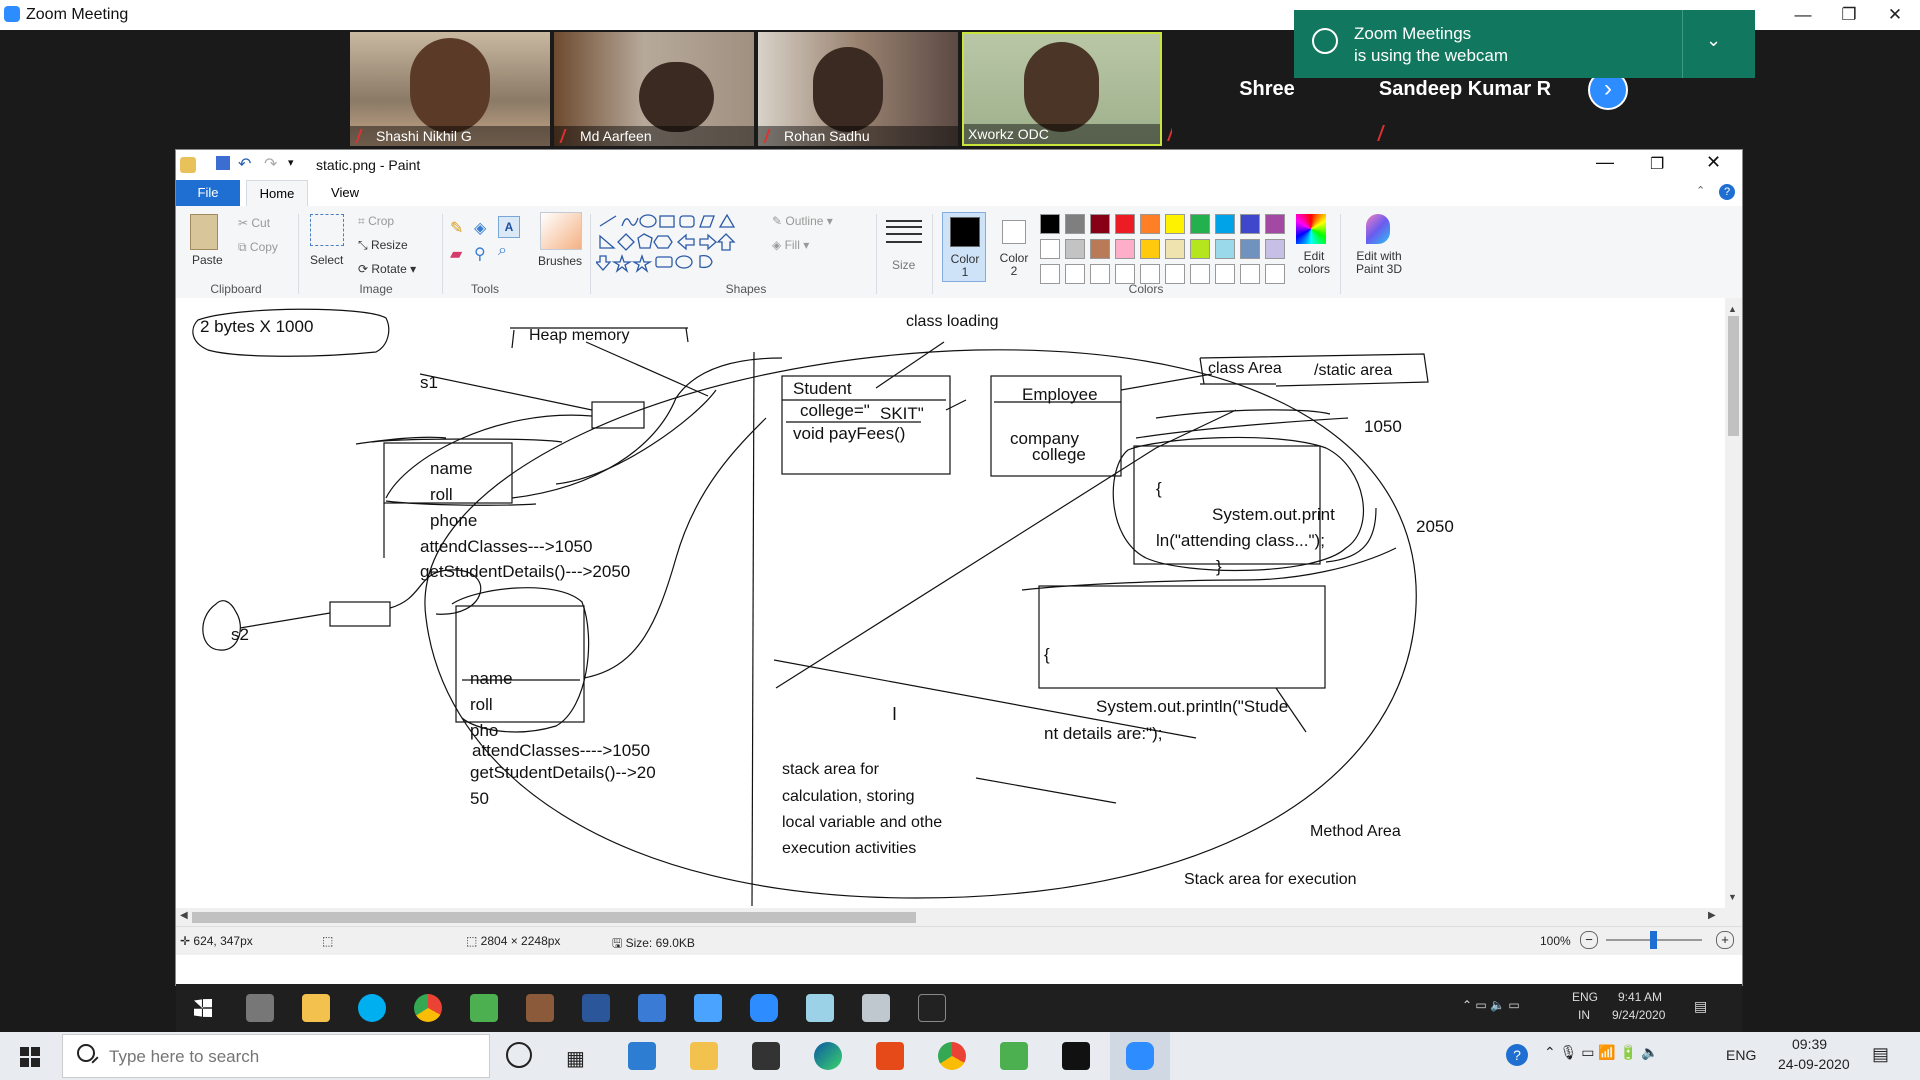  Describe the element at coordinates (223, 163) in the screenshot. I see `save-icon` at that location.